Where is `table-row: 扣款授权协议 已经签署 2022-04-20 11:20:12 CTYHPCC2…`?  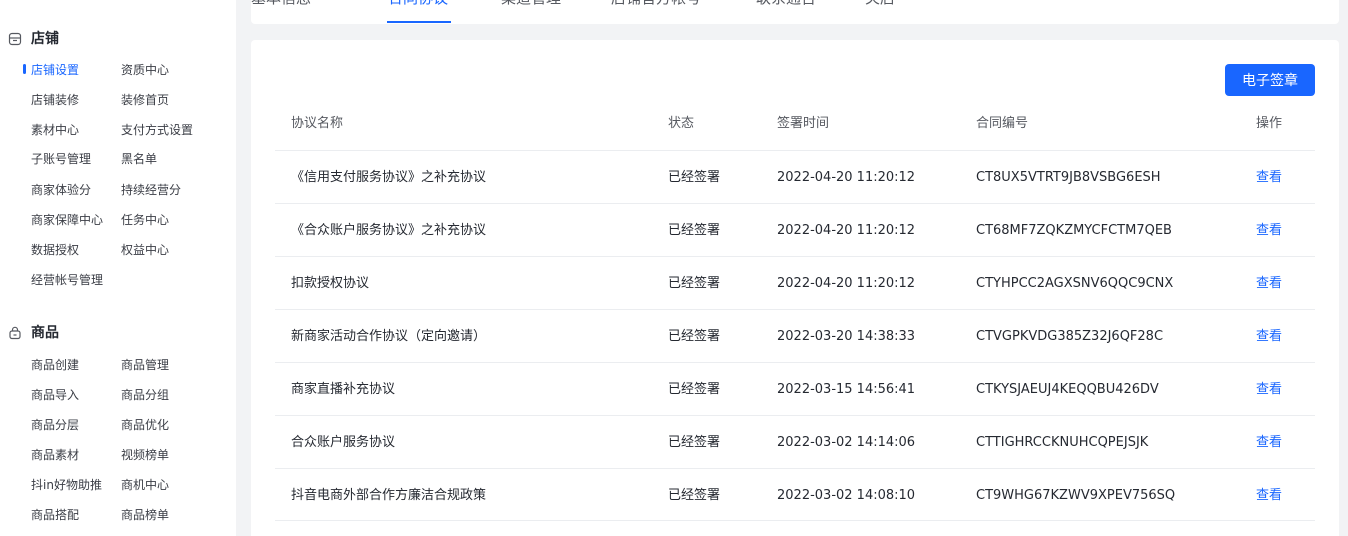
table-row: 扣款授权协议 已经签署 2022-04-20 11:20:12 CTYHPCC2… is located at coordinates (795, 282).